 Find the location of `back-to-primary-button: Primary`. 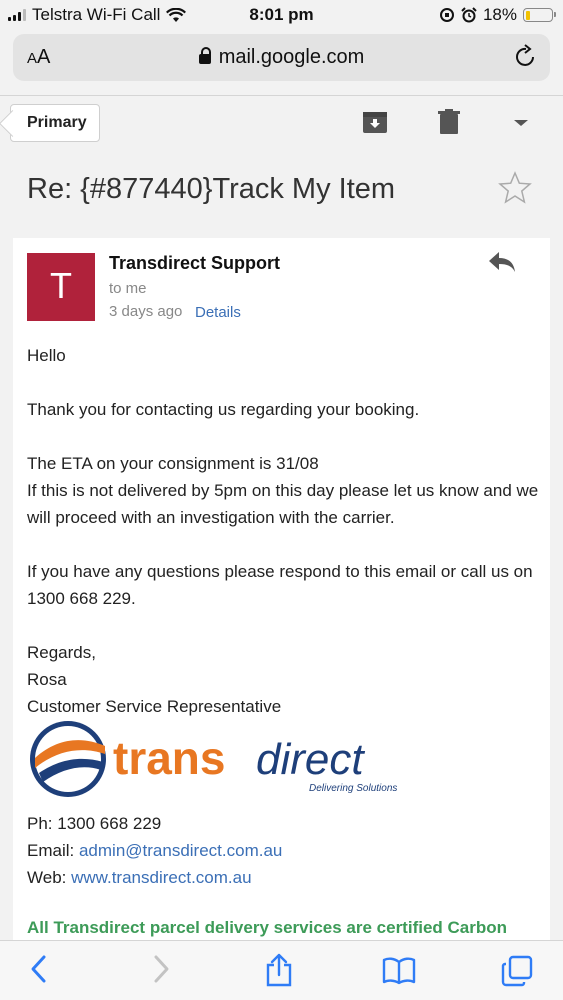

back-to-primary-button: Primary is located at coordinates (55, 123).